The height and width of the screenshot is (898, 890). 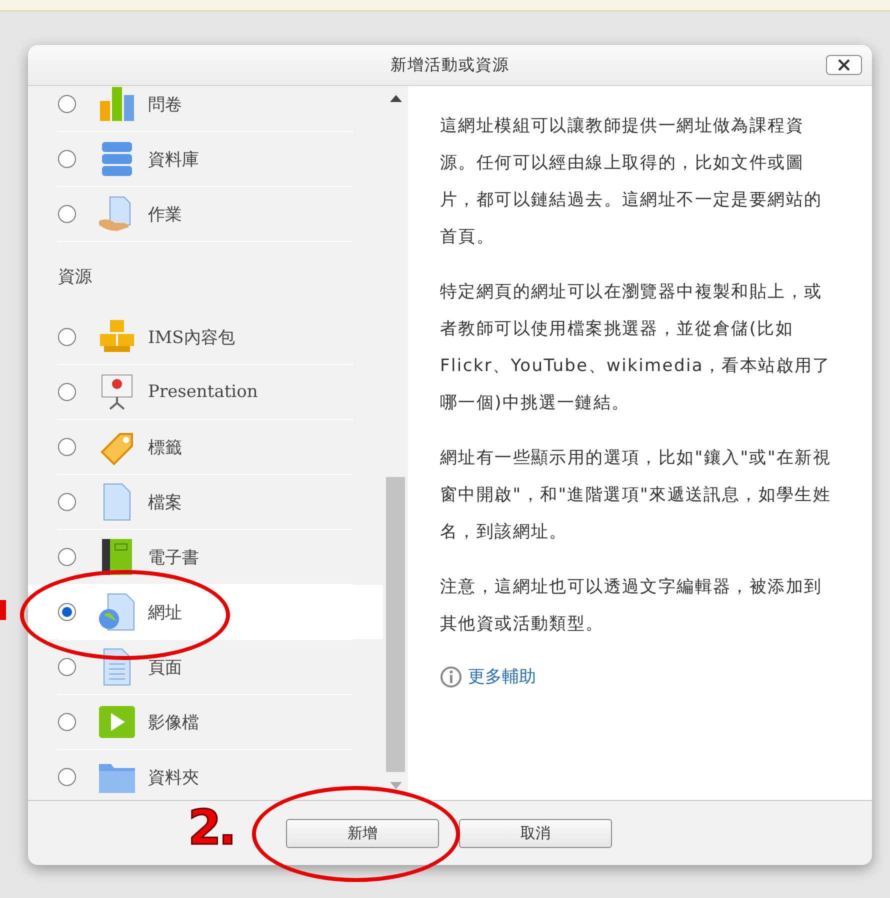 What do you see at coordinates (165, 613) in the screenshot?
I see `option-label: 網址` at bounding box center [165, 613].